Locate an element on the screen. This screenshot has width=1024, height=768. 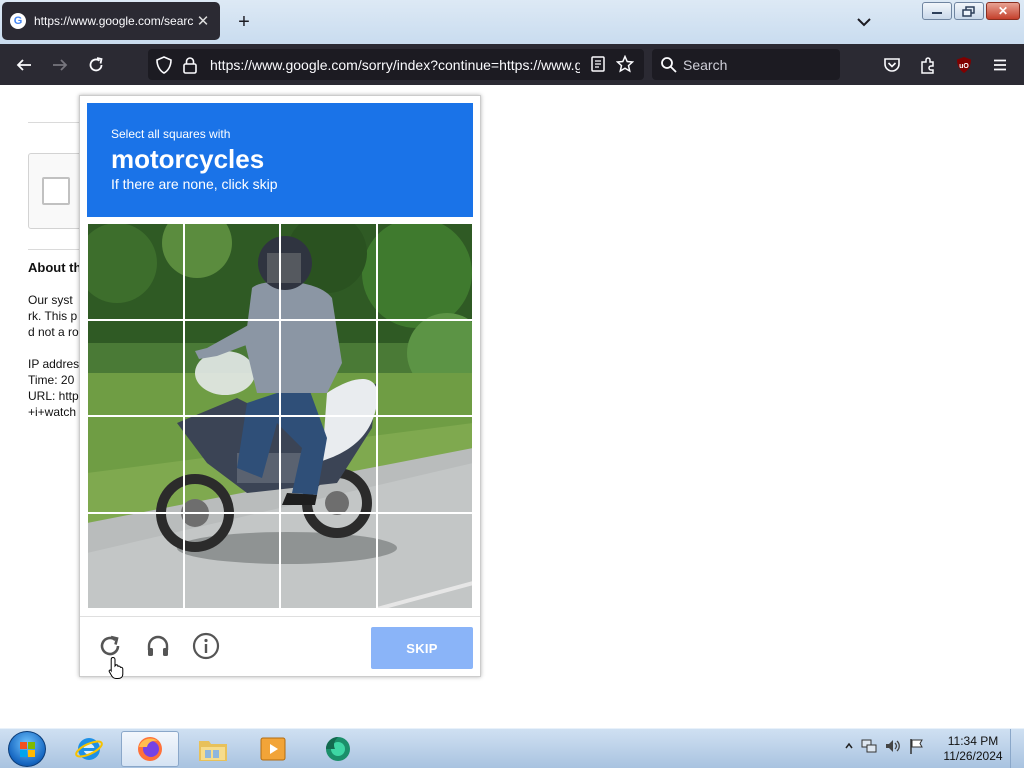
app-menu-button is located at coordinates (1000, 65).